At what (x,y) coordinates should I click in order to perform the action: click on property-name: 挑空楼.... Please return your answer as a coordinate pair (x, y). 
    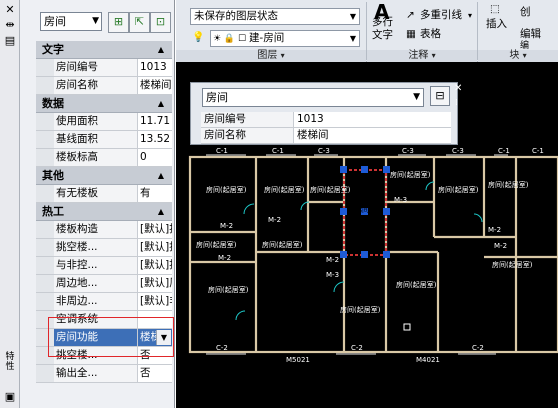
    Looking at the image, I should click on (96, 247).